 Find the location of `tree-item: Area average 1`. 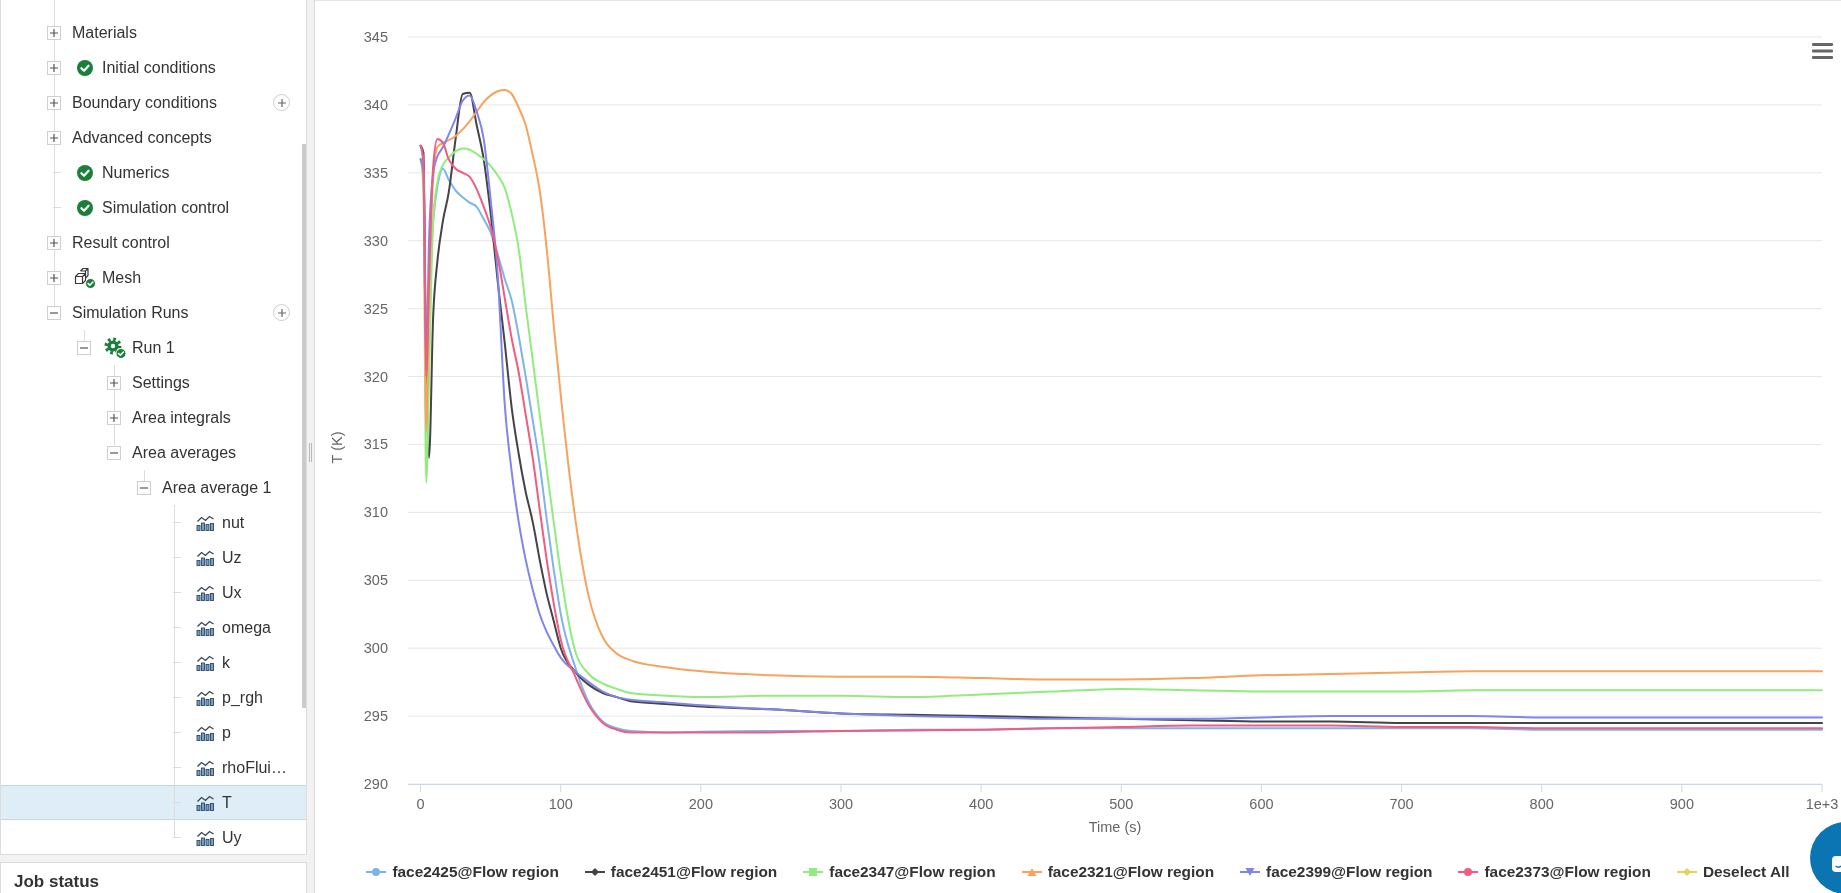

tree-item: Area average 1 is located at coordinates (153, 487).